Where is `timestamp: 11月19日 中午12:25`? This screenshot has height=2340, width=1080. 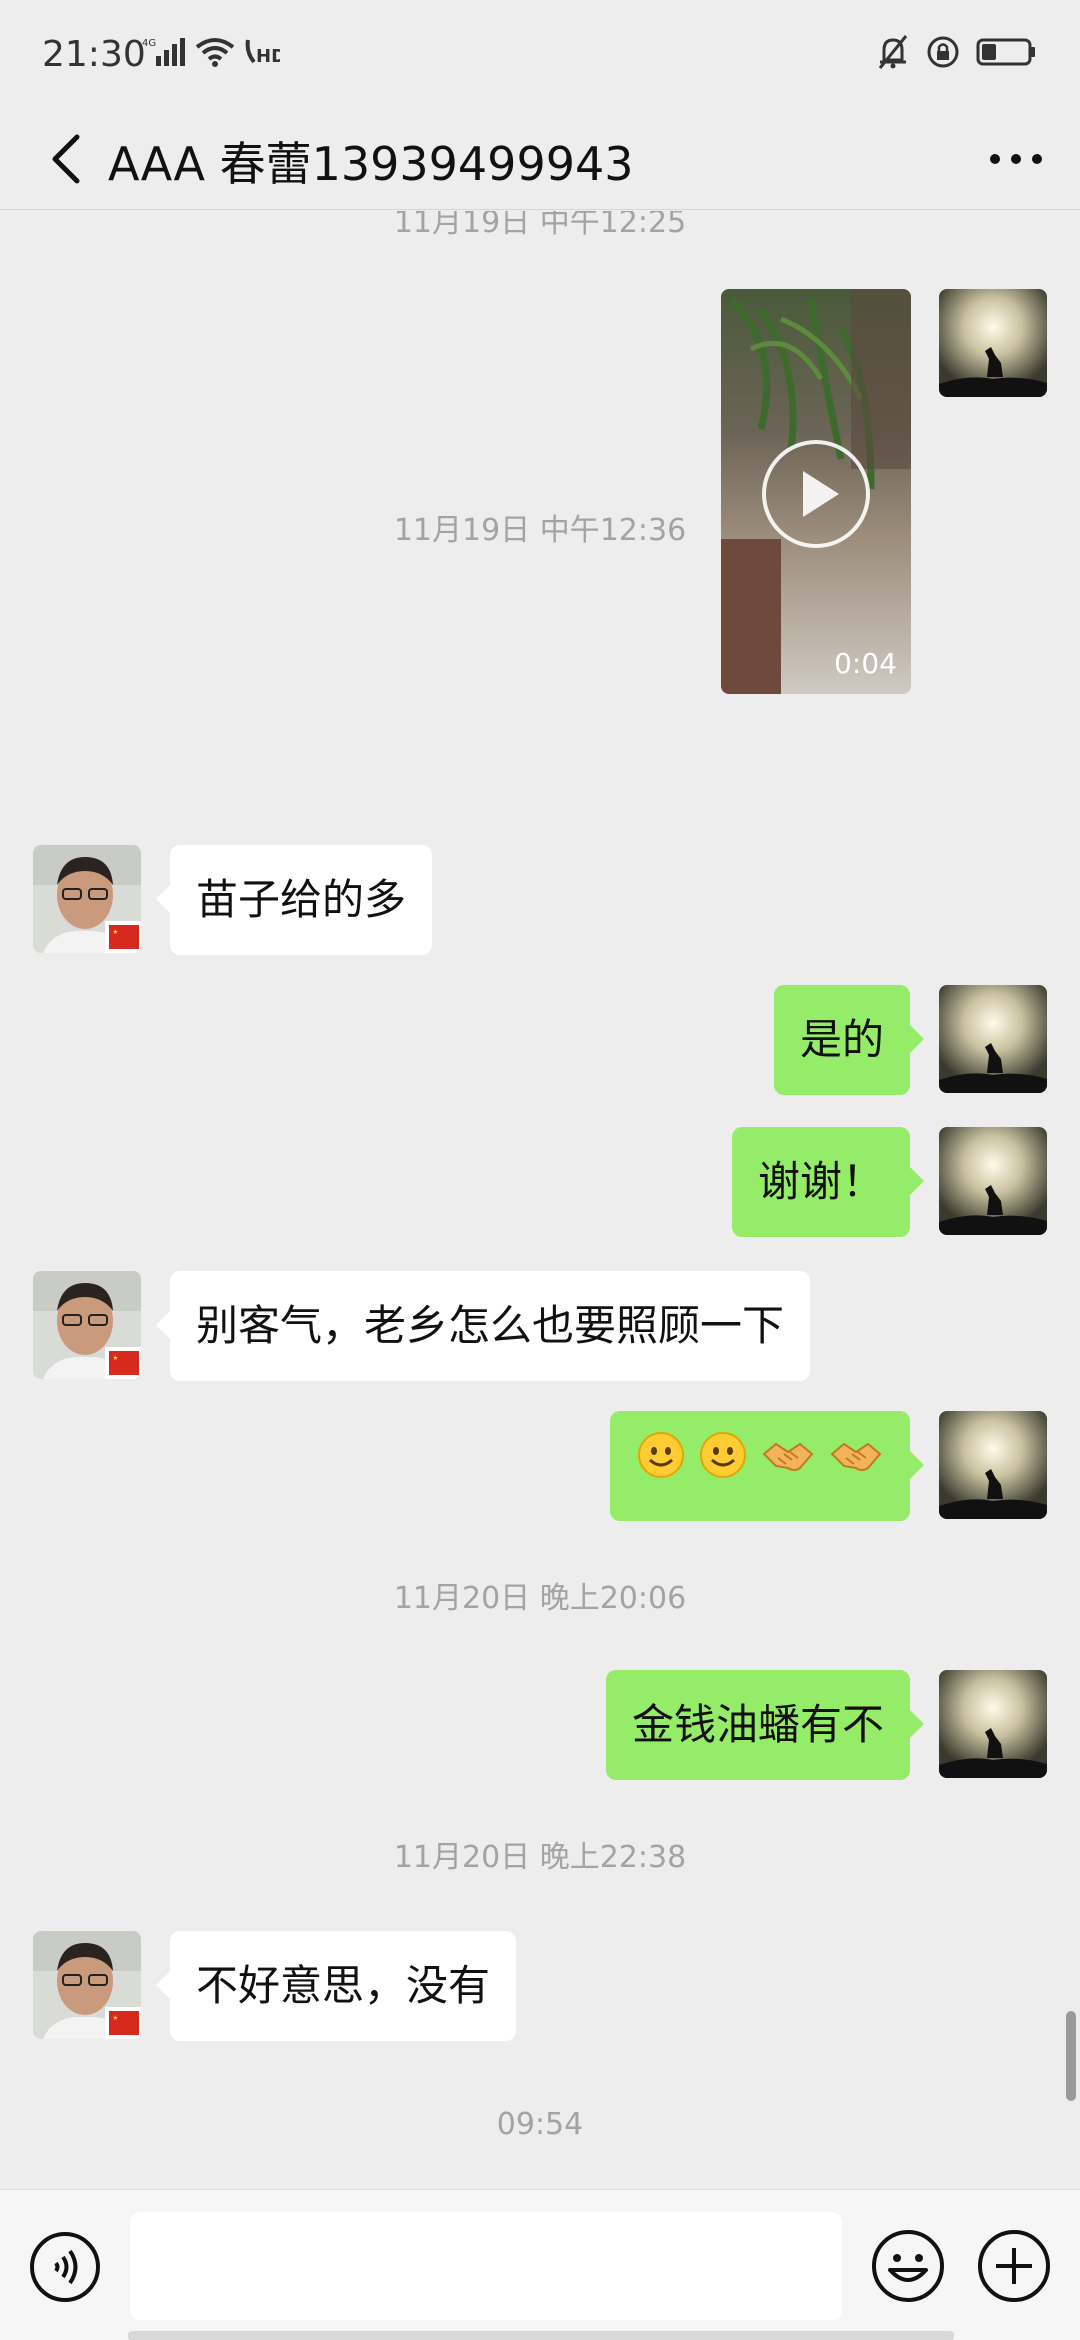 timestamp: 11月19日 中午12:25 is located at coordinates (540, 225).